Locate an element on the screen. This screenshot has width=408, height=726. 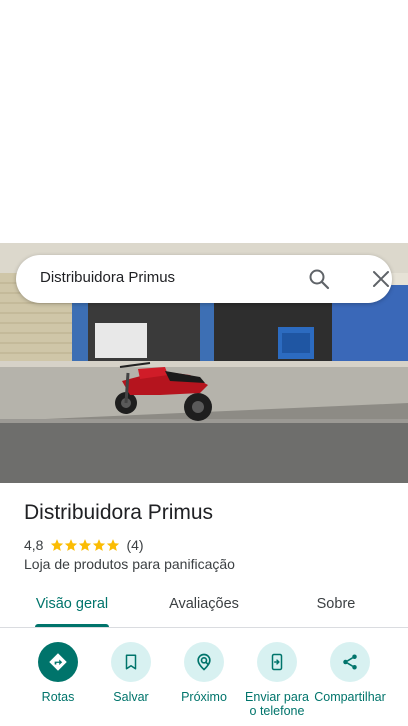
directions-label: Rotas is located at coordinates (58, 697).